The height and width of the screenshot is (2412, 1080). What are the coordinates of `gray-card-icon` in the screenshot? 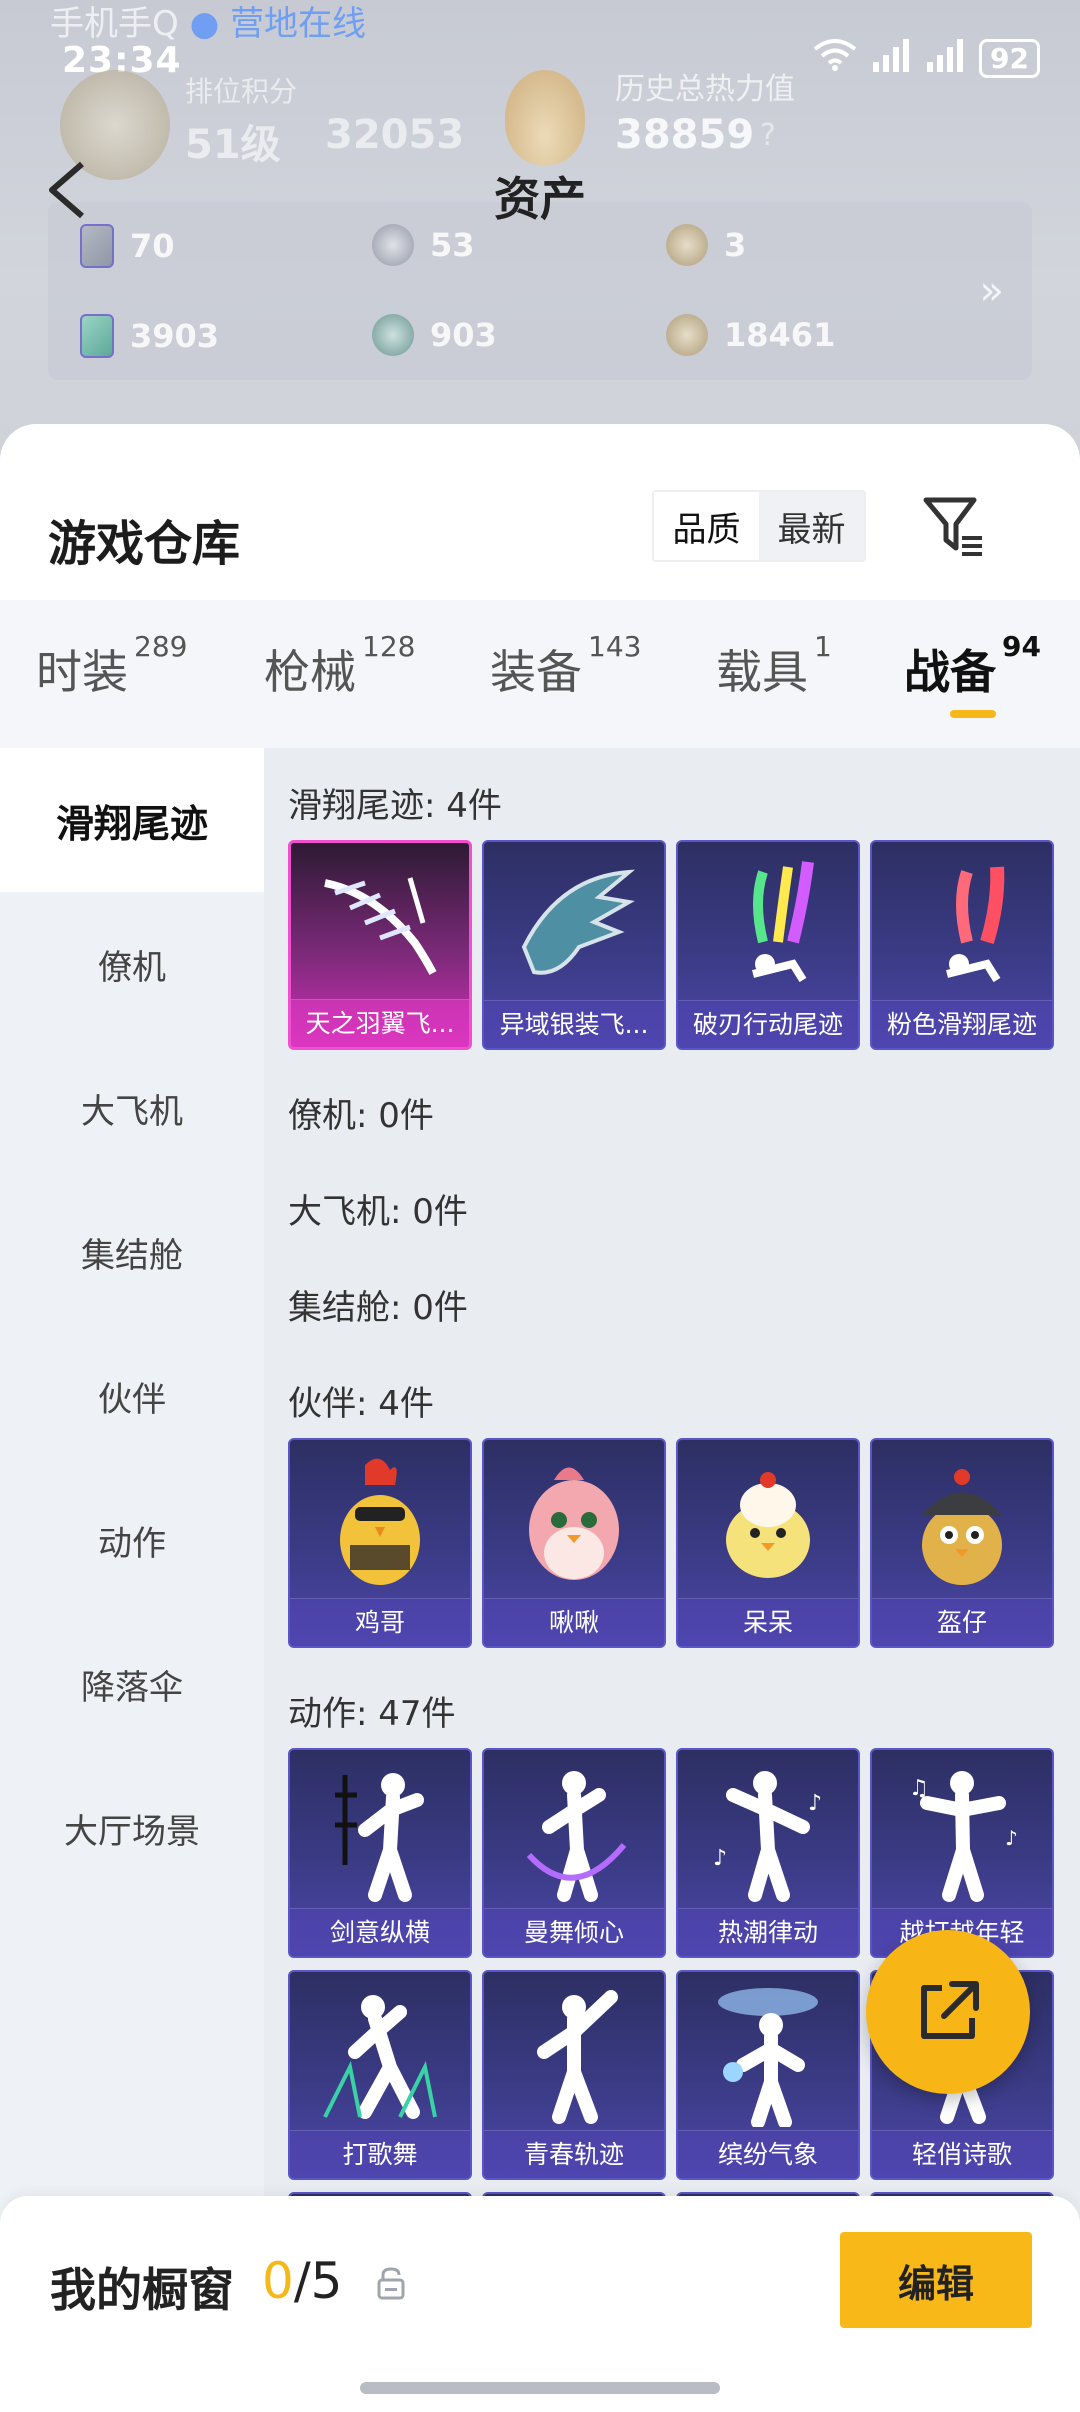 It's located at (97, 246).